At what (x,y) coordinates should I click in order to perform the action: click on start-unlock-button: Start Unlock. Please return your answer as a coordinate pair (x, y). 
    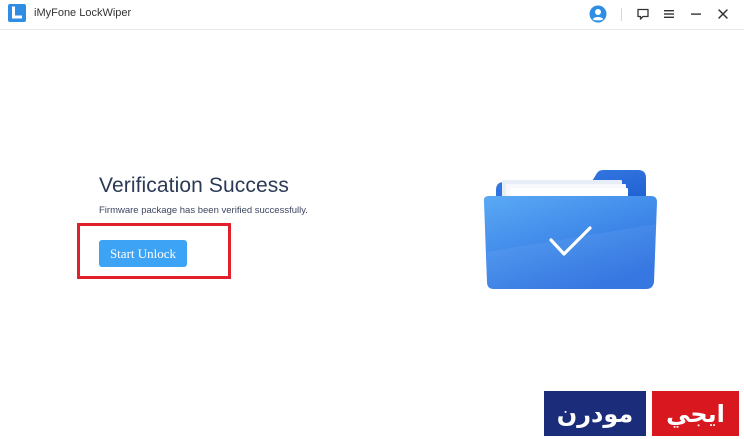
    Looking at the image, I should click on (143, 253).